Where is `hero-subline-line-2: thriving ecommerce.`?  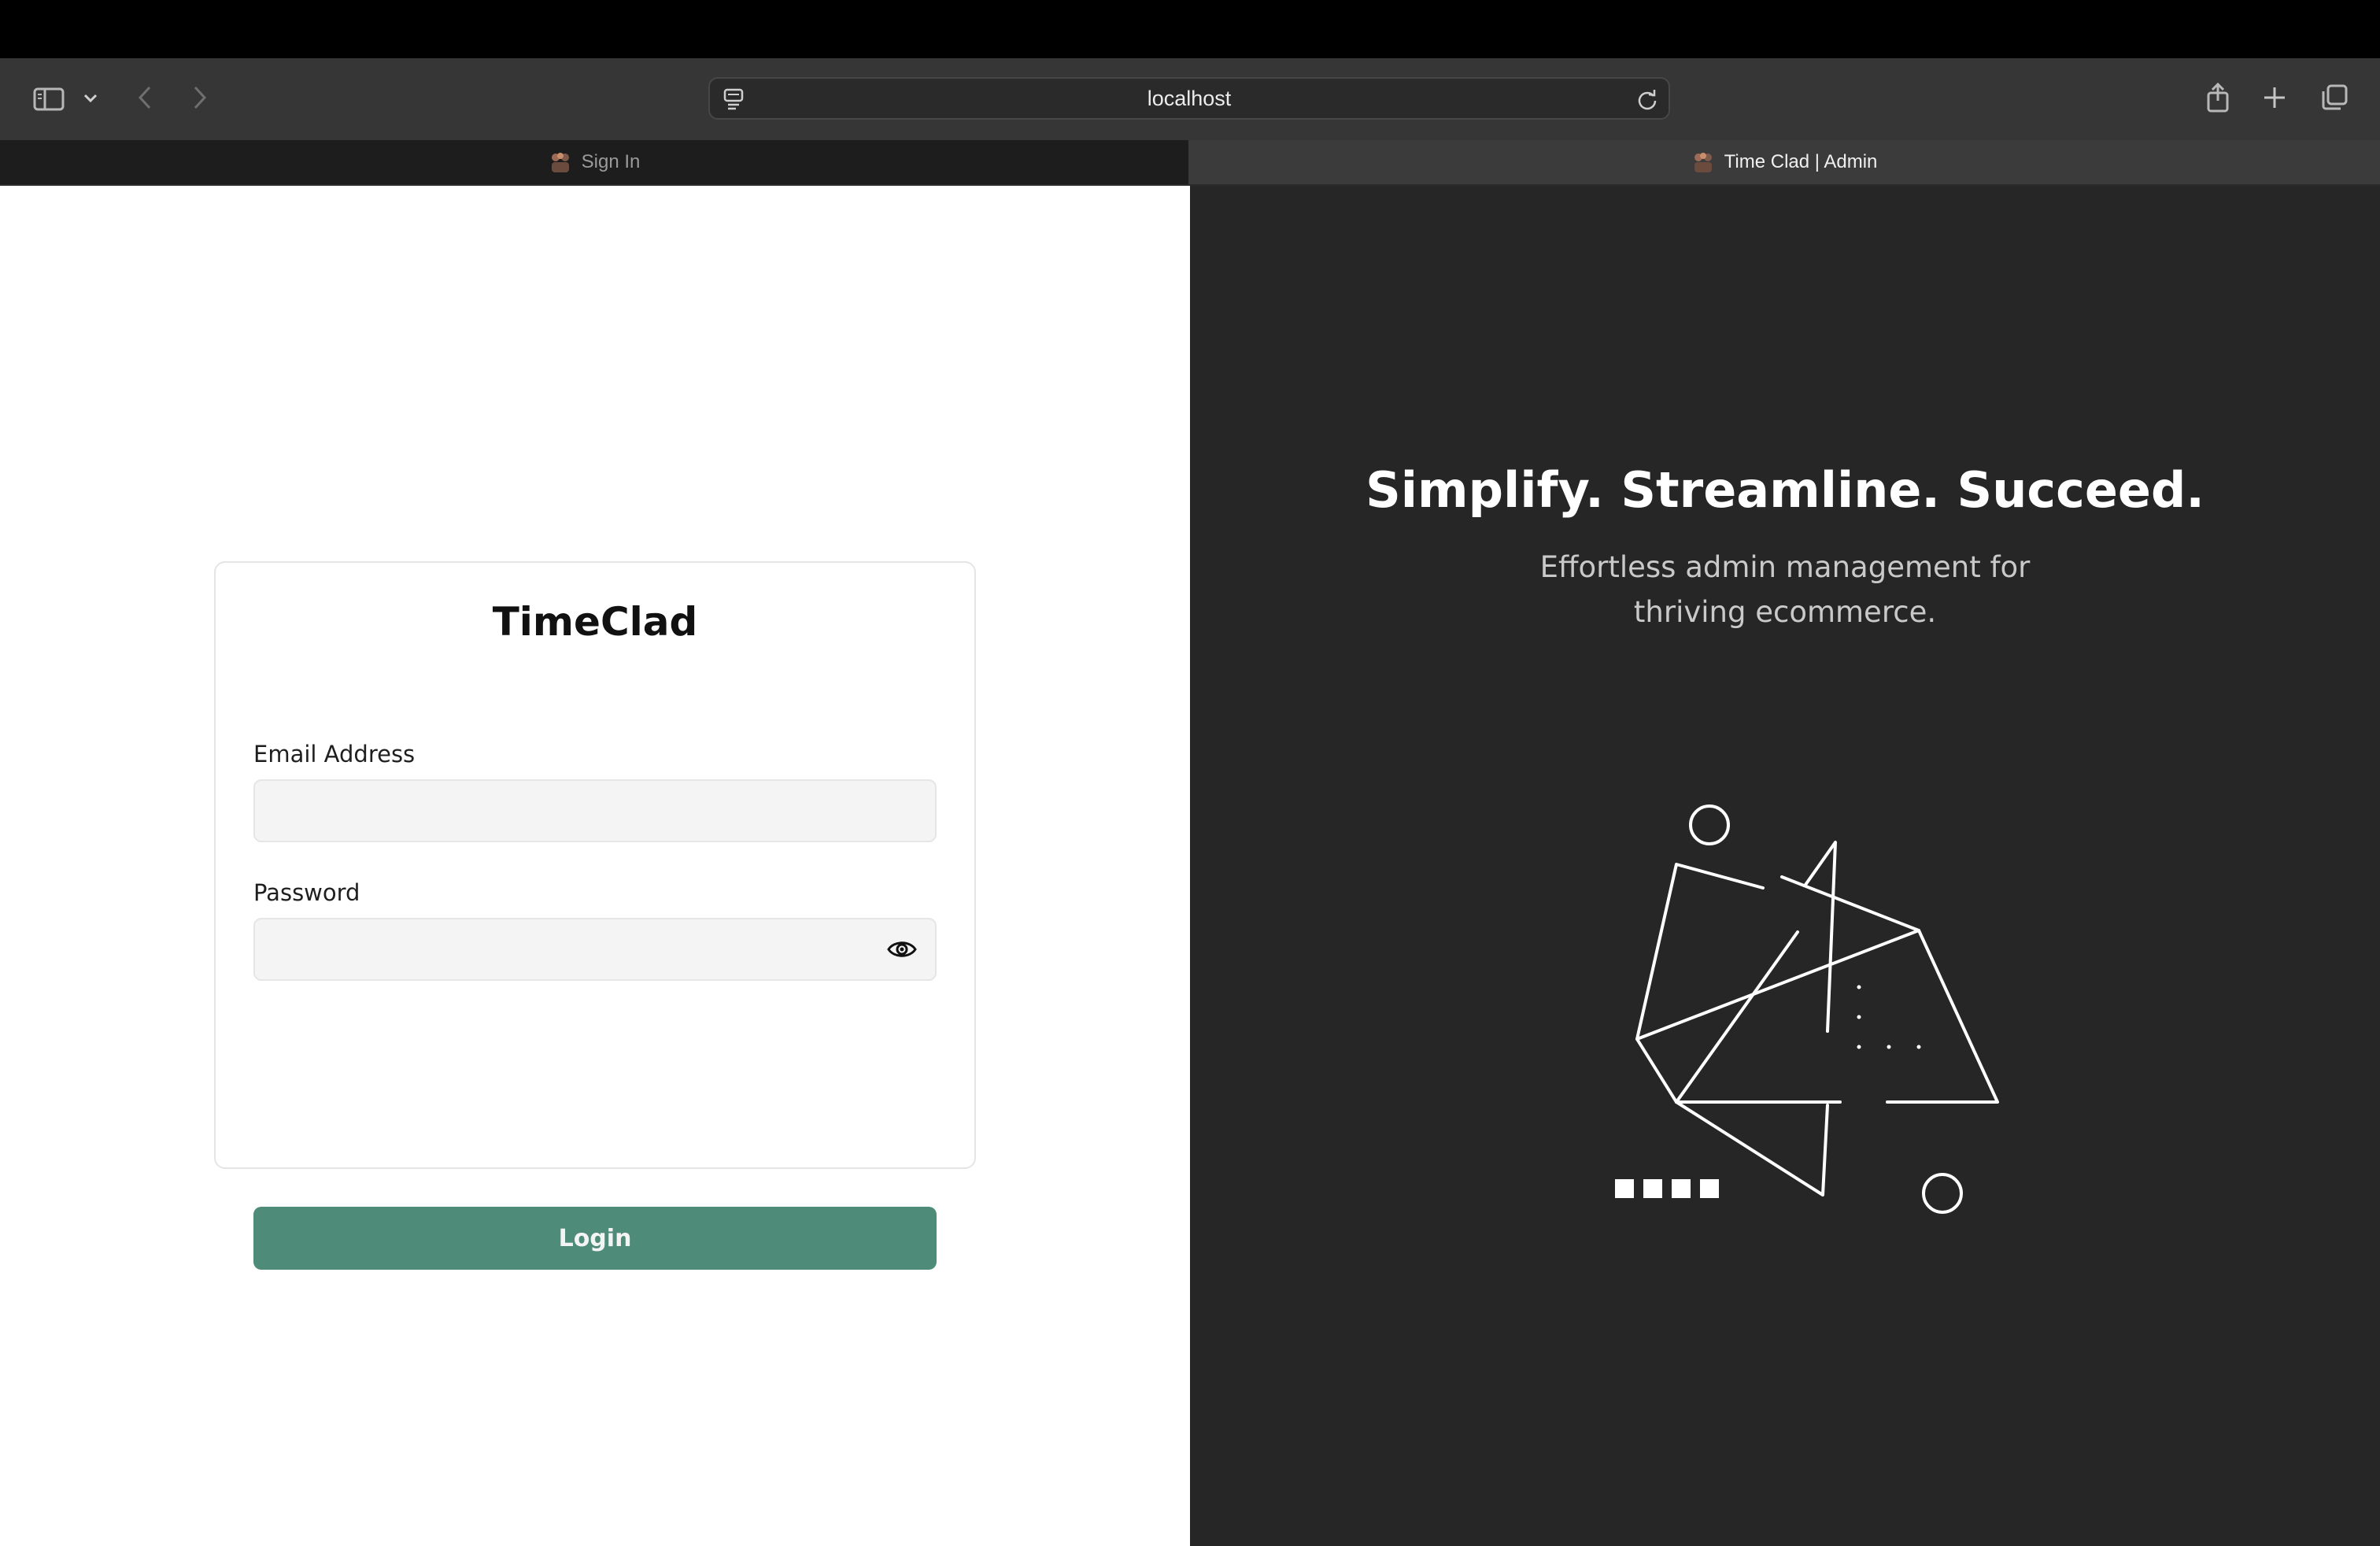 hero-subline-line-2: thriving ecommerce. is located at coordinates (1785, 612).